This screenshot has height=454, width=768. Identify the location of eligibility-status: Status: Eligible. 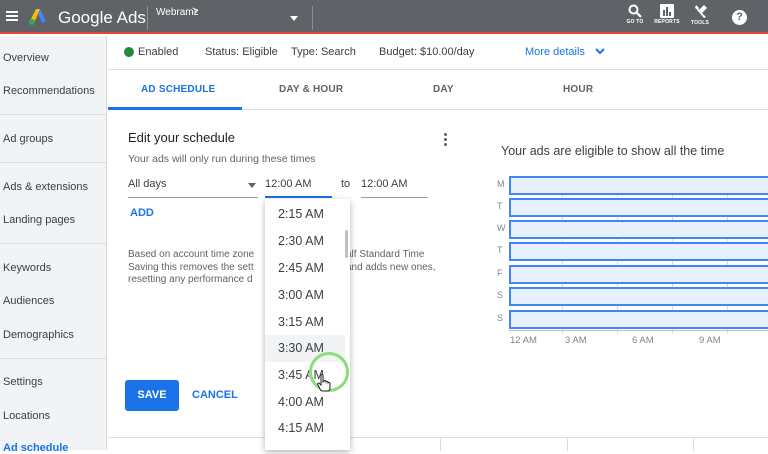
(241, 52).